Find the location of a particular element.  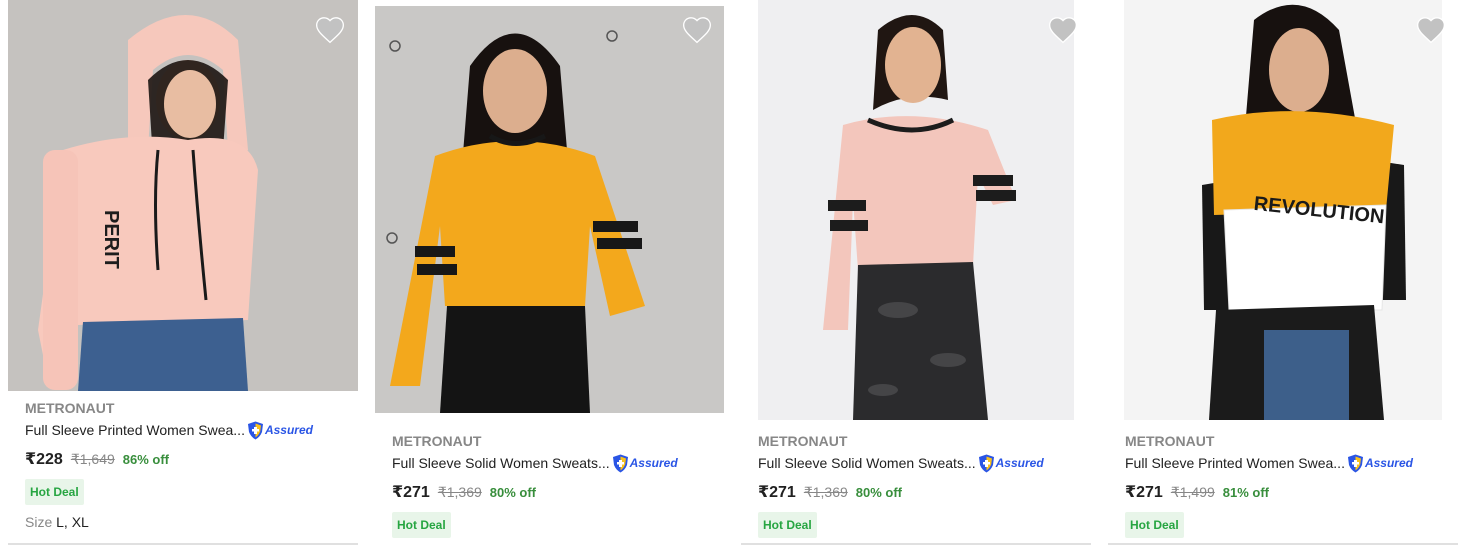

size-label: Size is located at coordinates (39, 522).